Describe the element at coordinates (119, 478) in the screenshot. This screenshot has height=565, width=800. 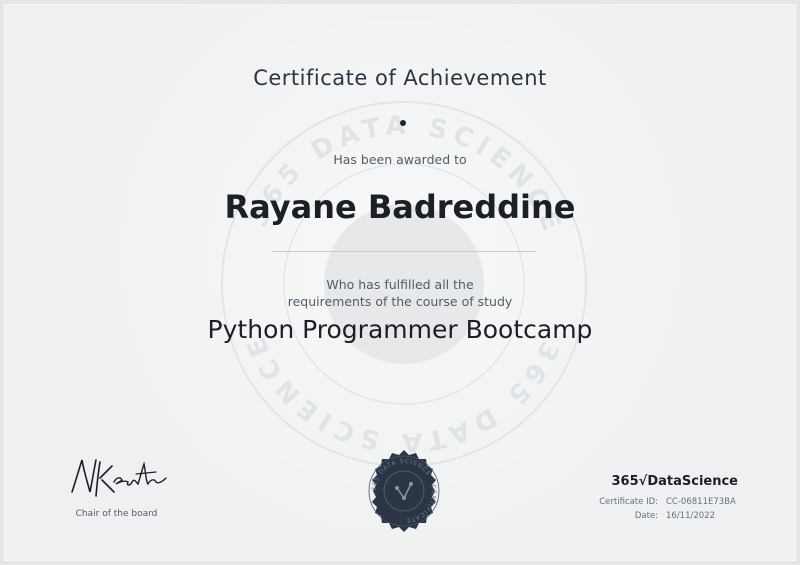
I see `signature-image` at that location.